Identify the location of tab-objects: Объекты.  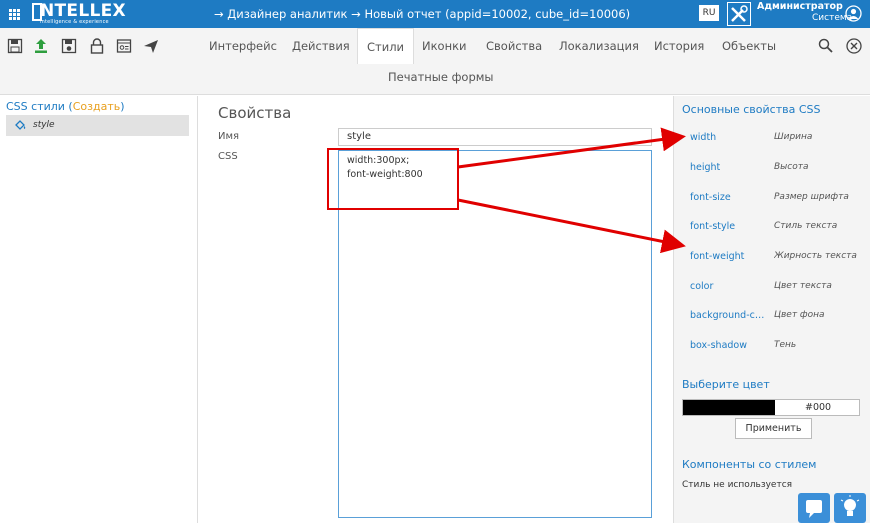
(749, 46).